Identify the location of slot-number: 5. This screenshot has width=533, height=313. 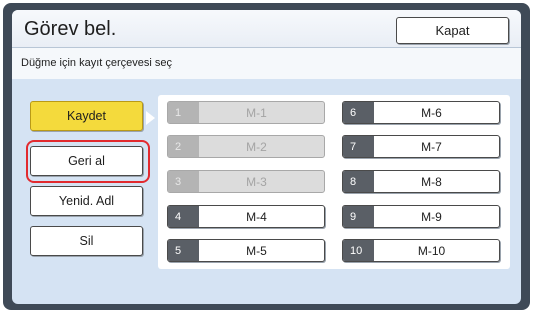
(183, 250).